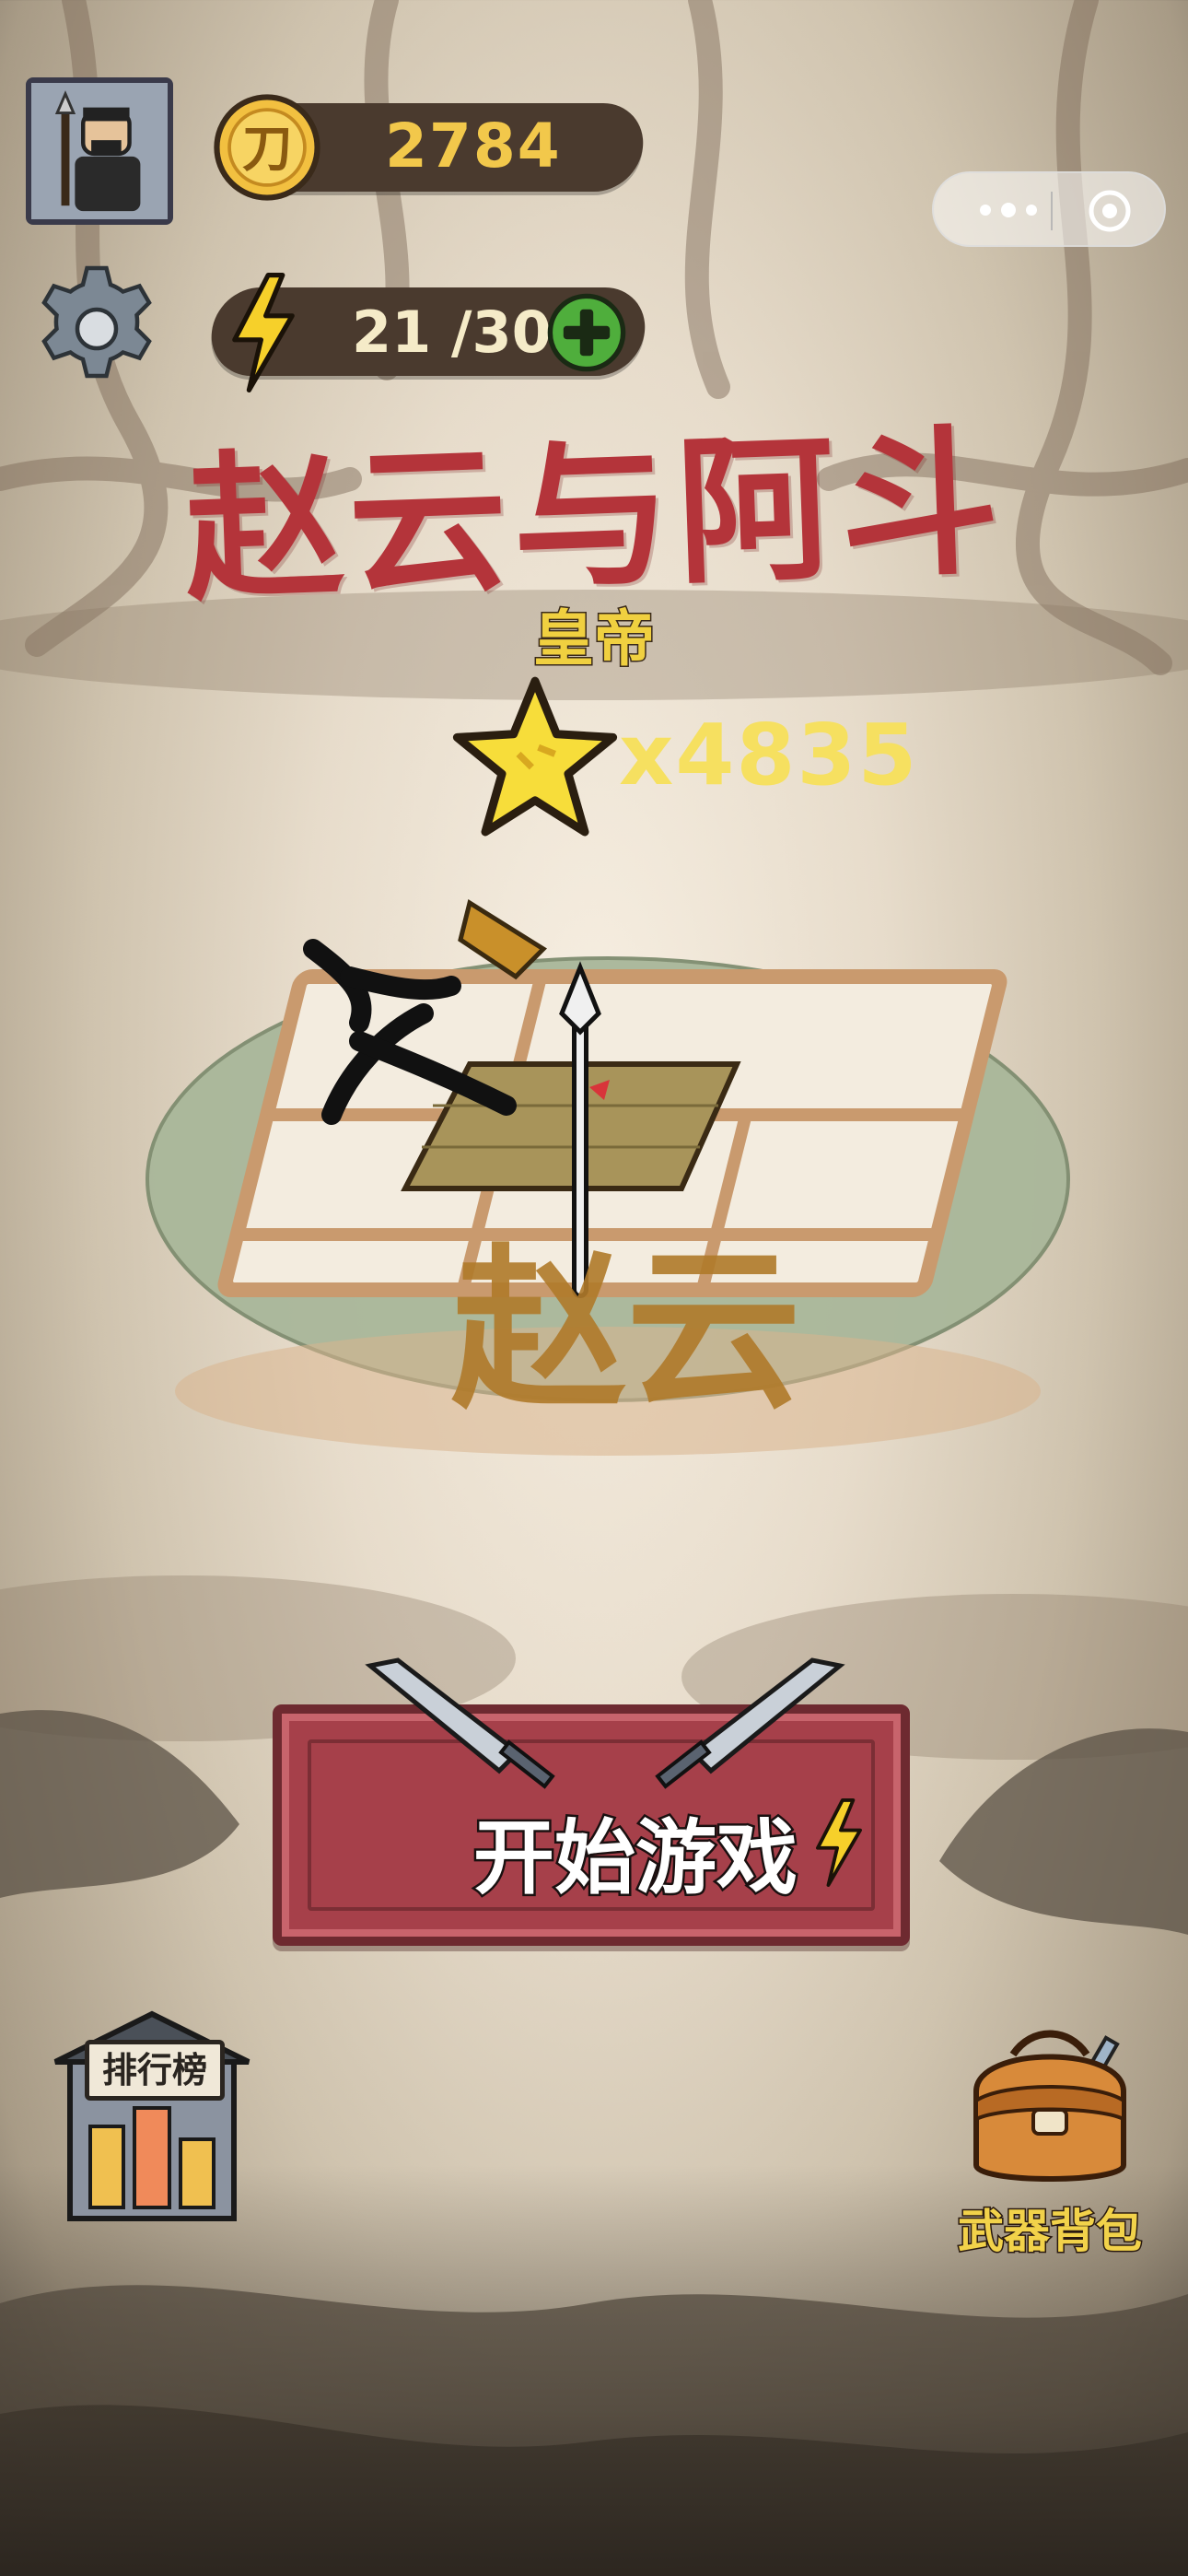  I want to click on dao-coin-icon: 刀, so click(267, 147).